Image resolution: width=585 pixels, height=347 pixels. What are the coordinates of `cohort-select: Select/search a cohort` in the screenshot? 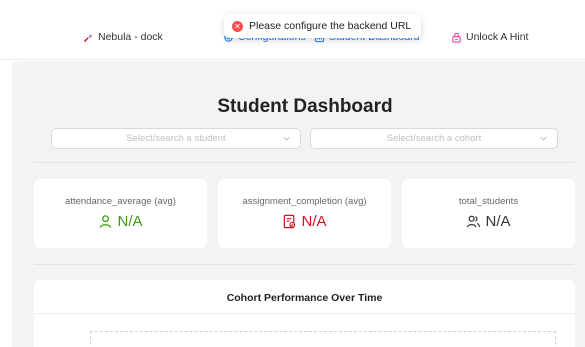 It's located at (434, 138).